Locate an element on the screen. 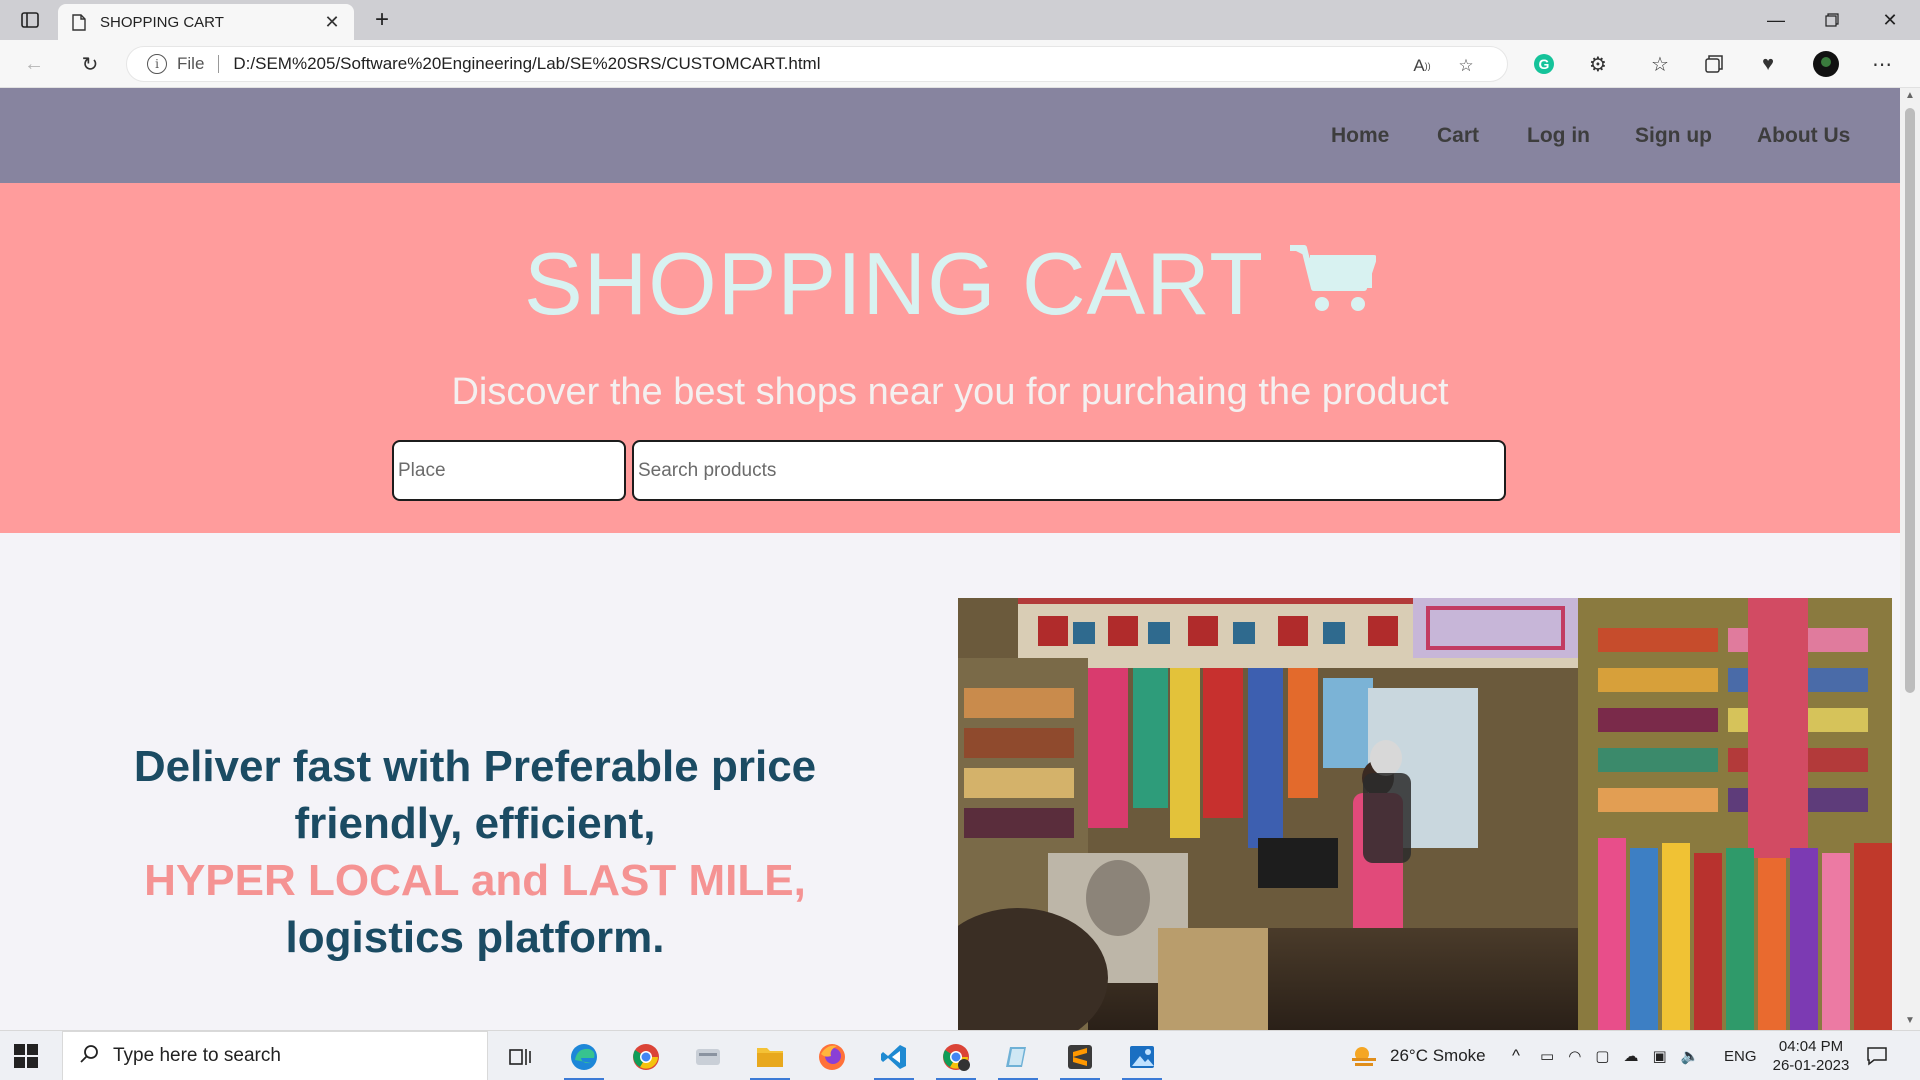  hero-title-row: SHOPPING CART is located at coordinates (950, 284).